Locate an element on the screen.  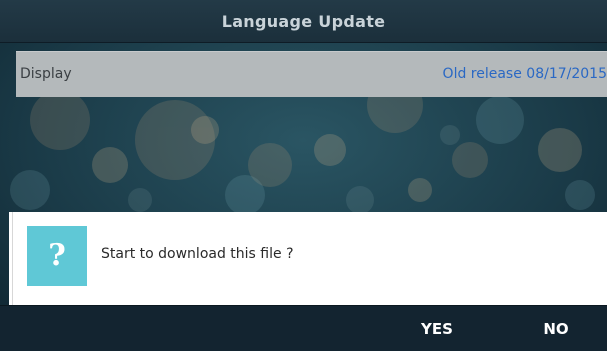
display-row-value: Old release 08/17/2015 is located at coordinates (524, 74).